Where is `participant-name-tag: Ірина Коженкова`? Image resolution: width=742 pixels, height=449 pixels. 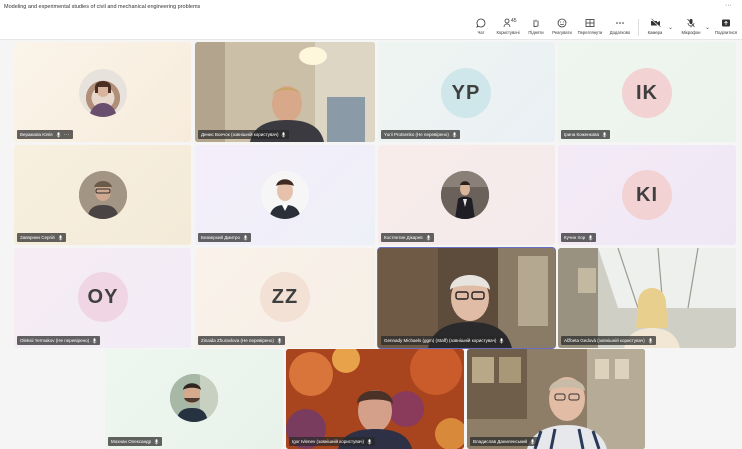 participant-name-tag: Ірина Коженкова is located at coordinates (585, 134).